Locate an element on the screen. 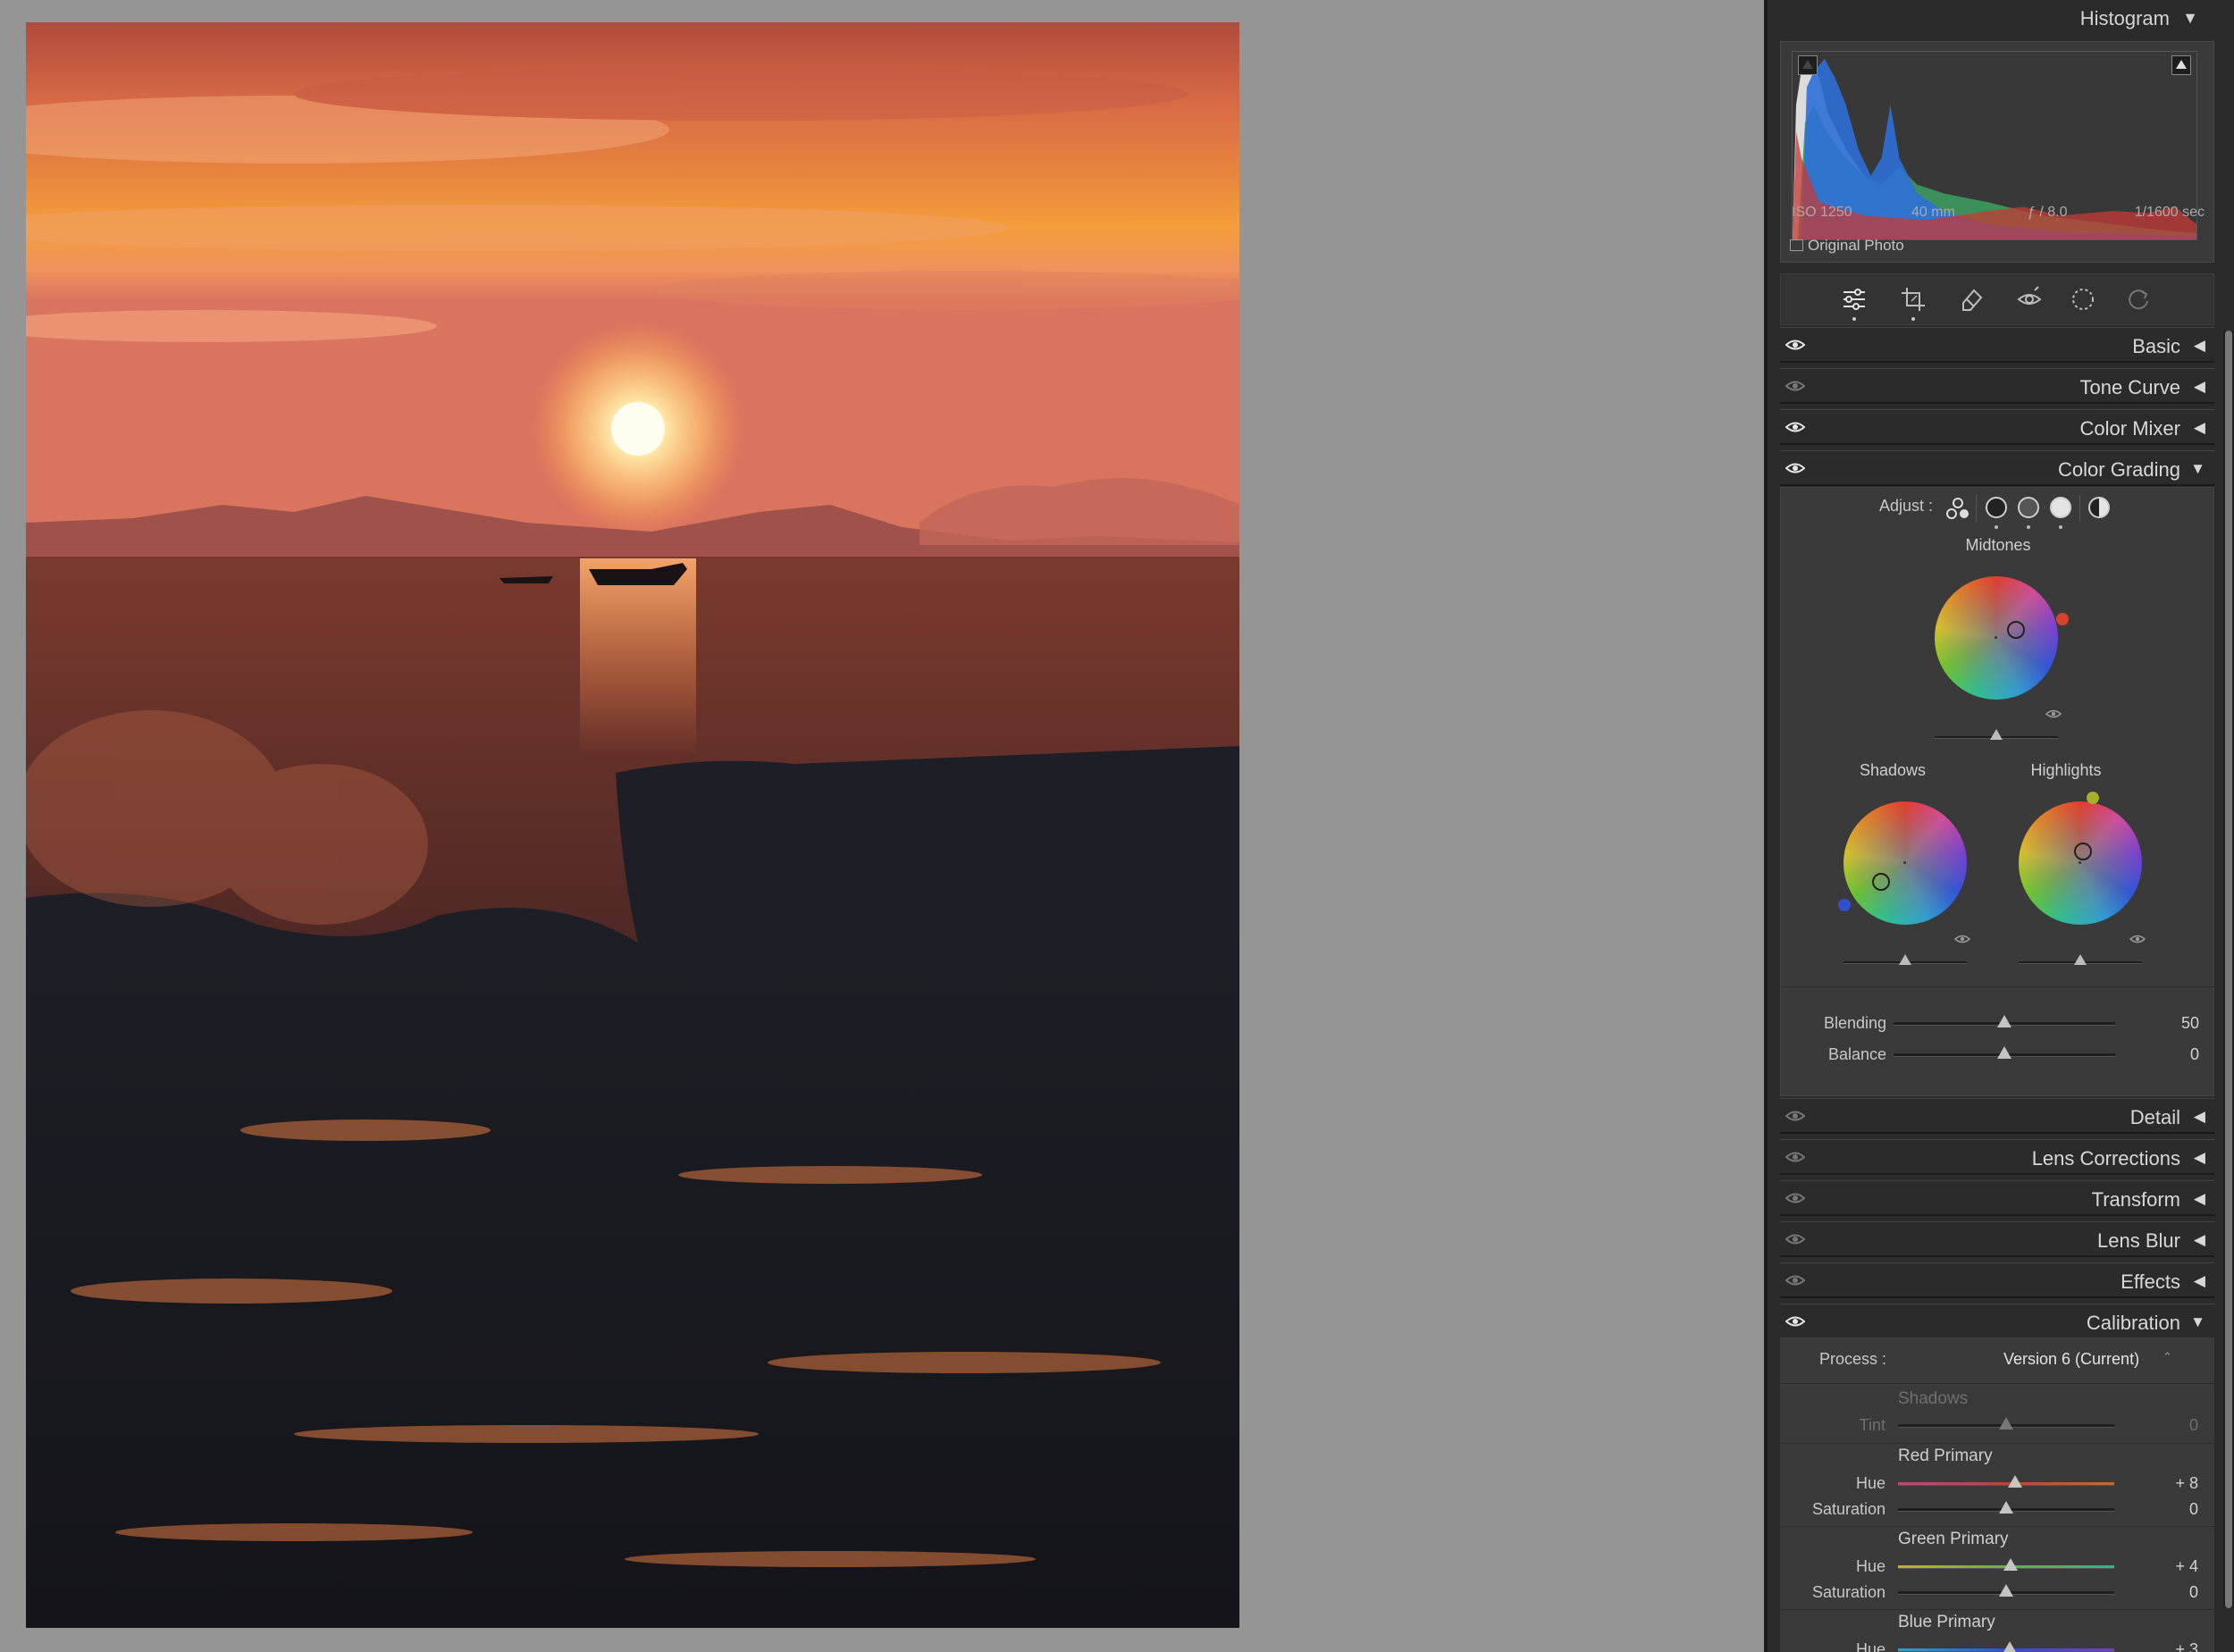 The height and width of the screenshot is (1652, 2234). red-saturation-slider is located at coordinates (2006, 1507).